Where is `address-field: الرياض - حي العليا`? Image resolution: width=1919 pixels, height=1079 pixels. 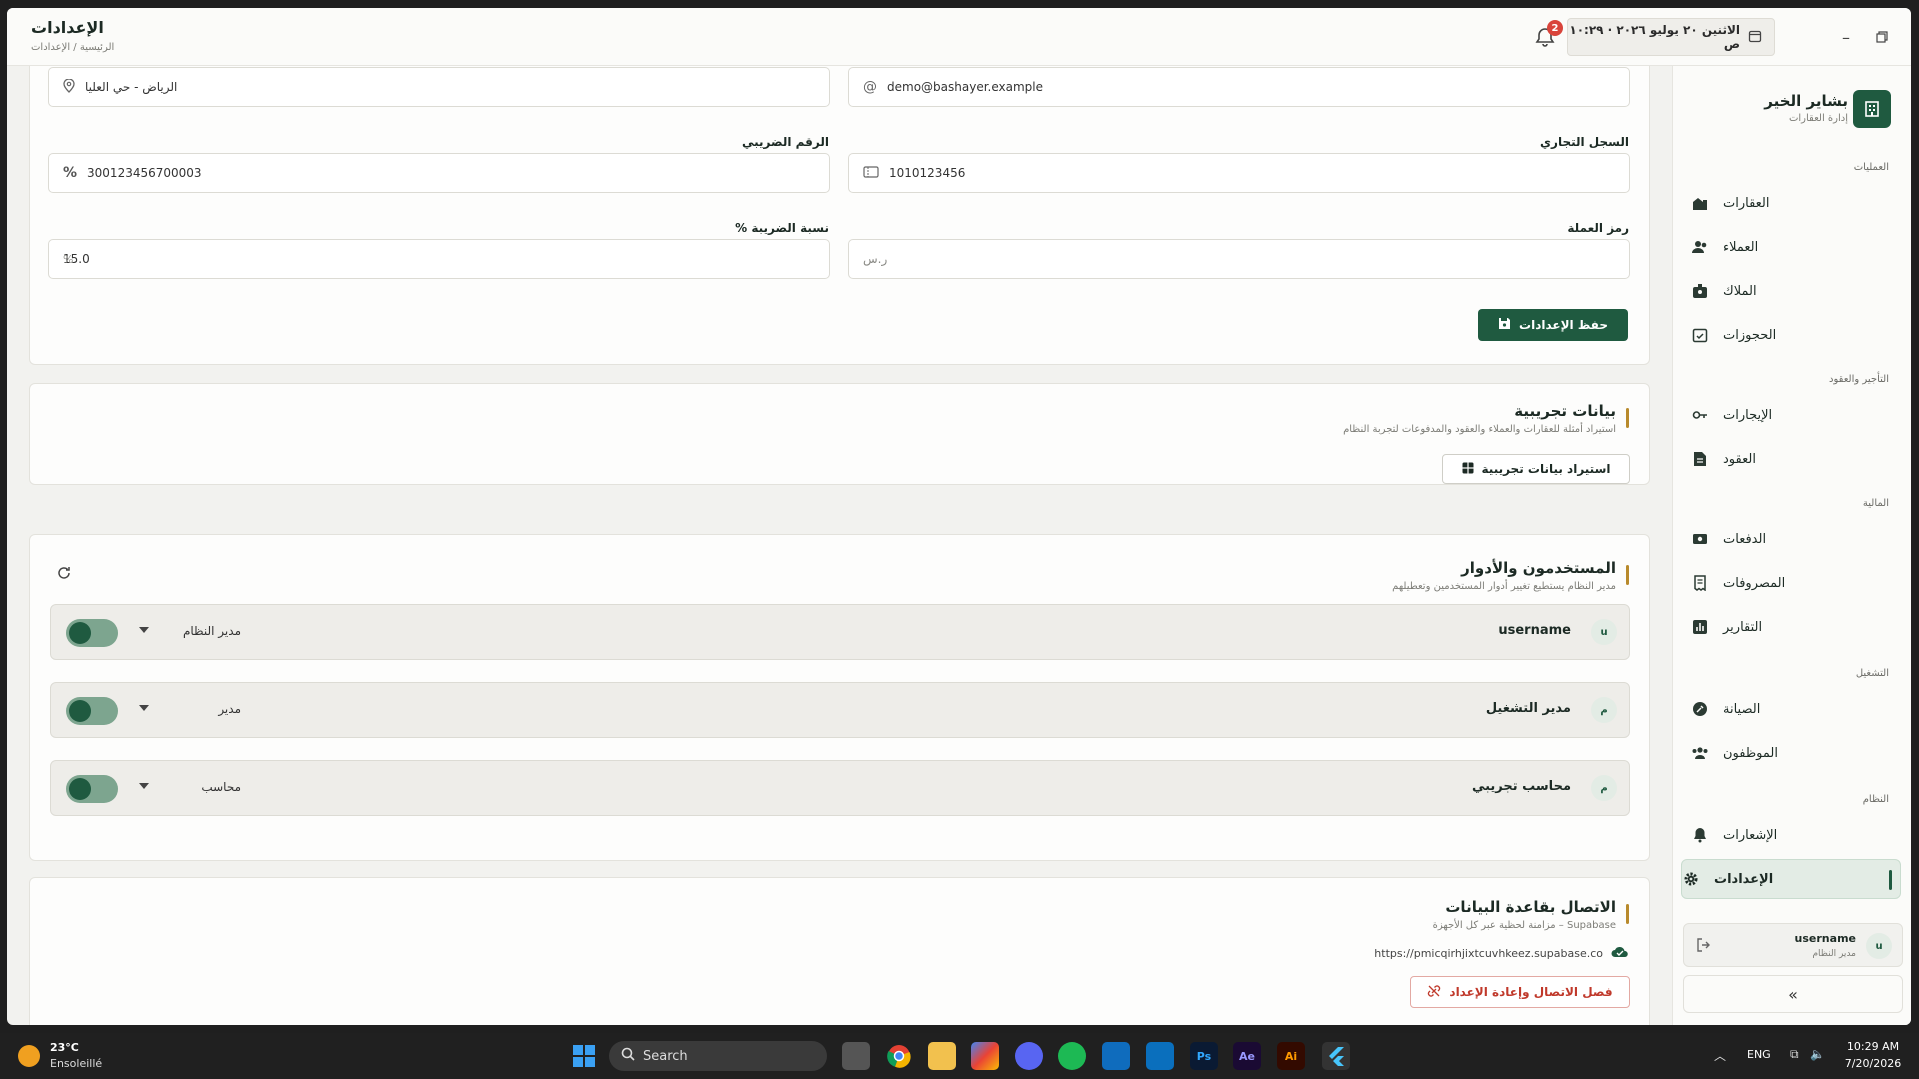 address-field: الرياض - حي العليا is located at coordinates (439, 87).